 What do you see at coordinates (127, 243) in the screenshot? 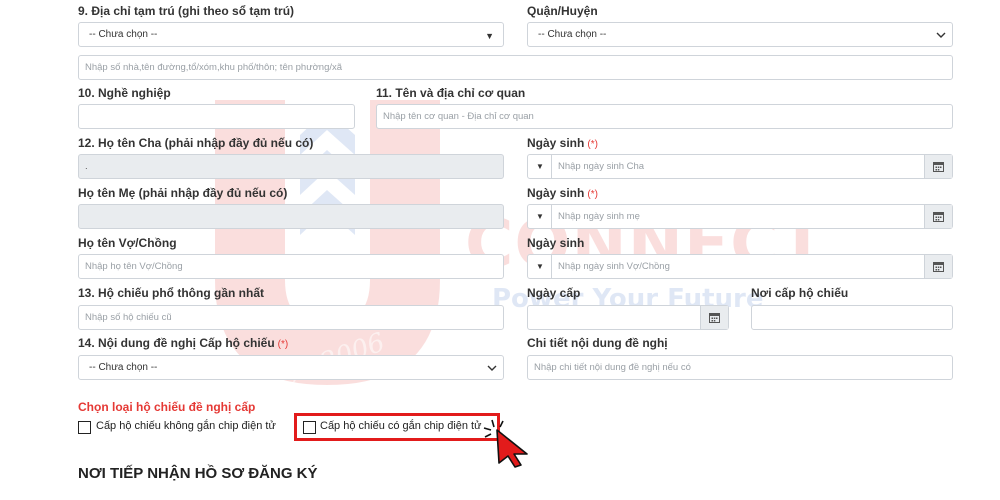
I see `spouse-name-label: Họ tên Vợ/Chồng` at bounding box center [127, 243].